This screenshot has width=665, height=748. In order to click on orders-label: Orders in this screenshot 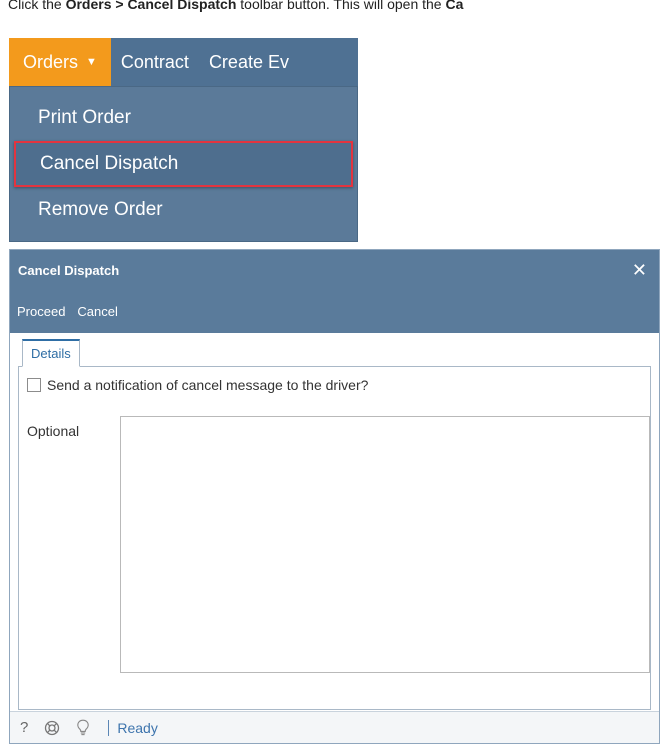, I will do `click(51, 61)`.